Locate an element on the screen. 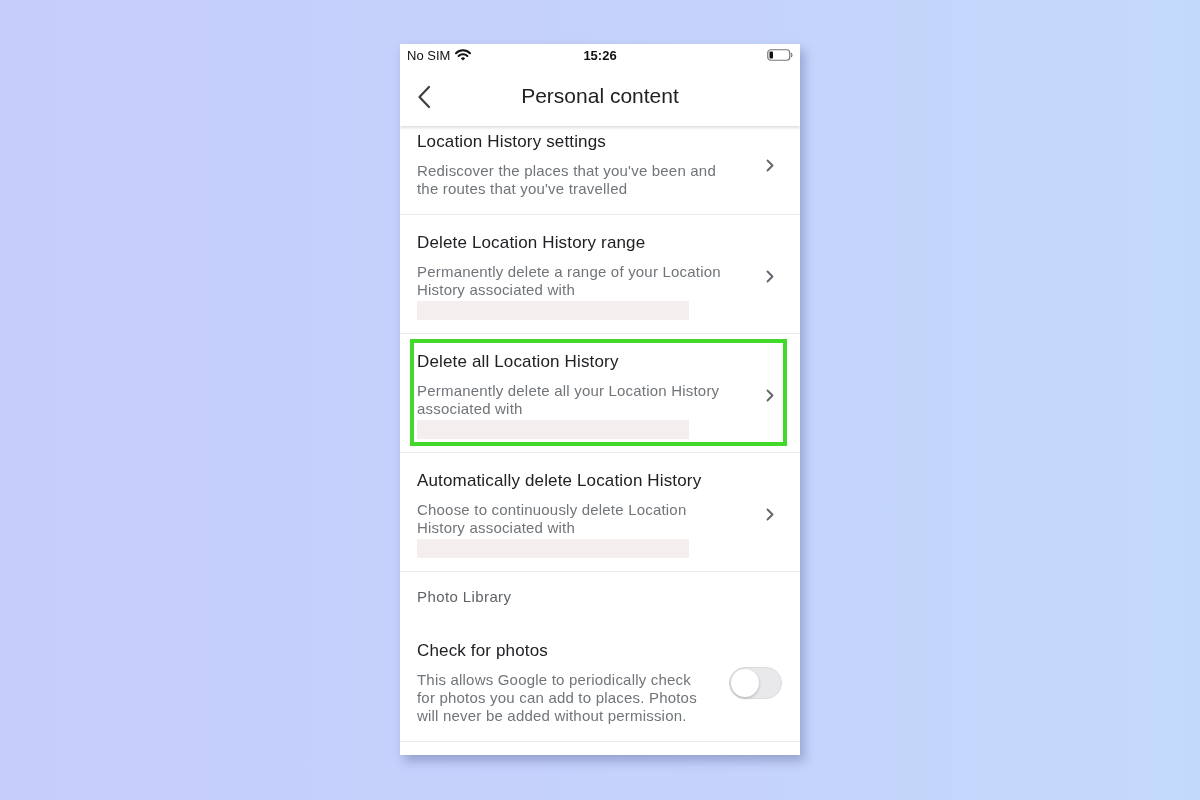 This screenshot has width=1200, height=800. wifi-icon is located at coordinates (463, 55).